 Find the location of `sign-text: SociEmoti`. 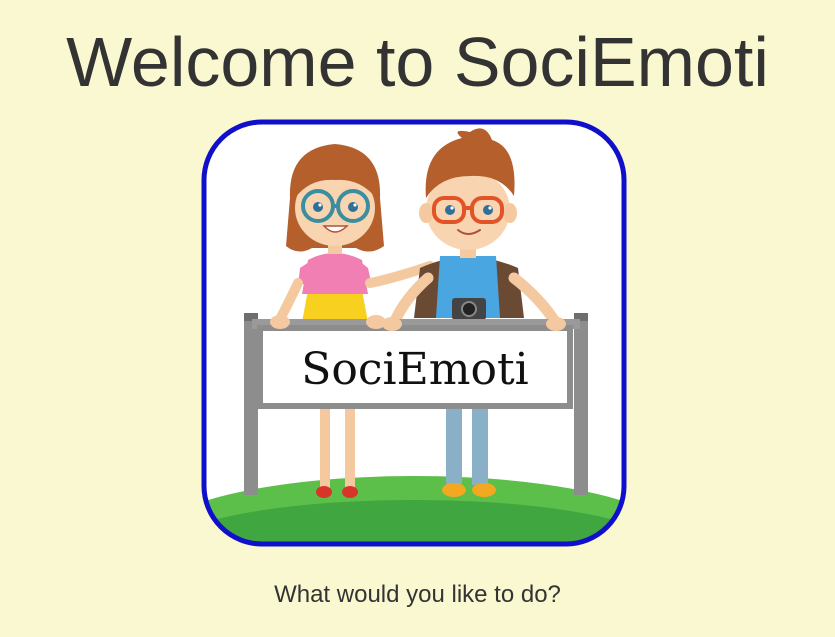

sign-text: SociEmoti is located at coordinates (414, 369).